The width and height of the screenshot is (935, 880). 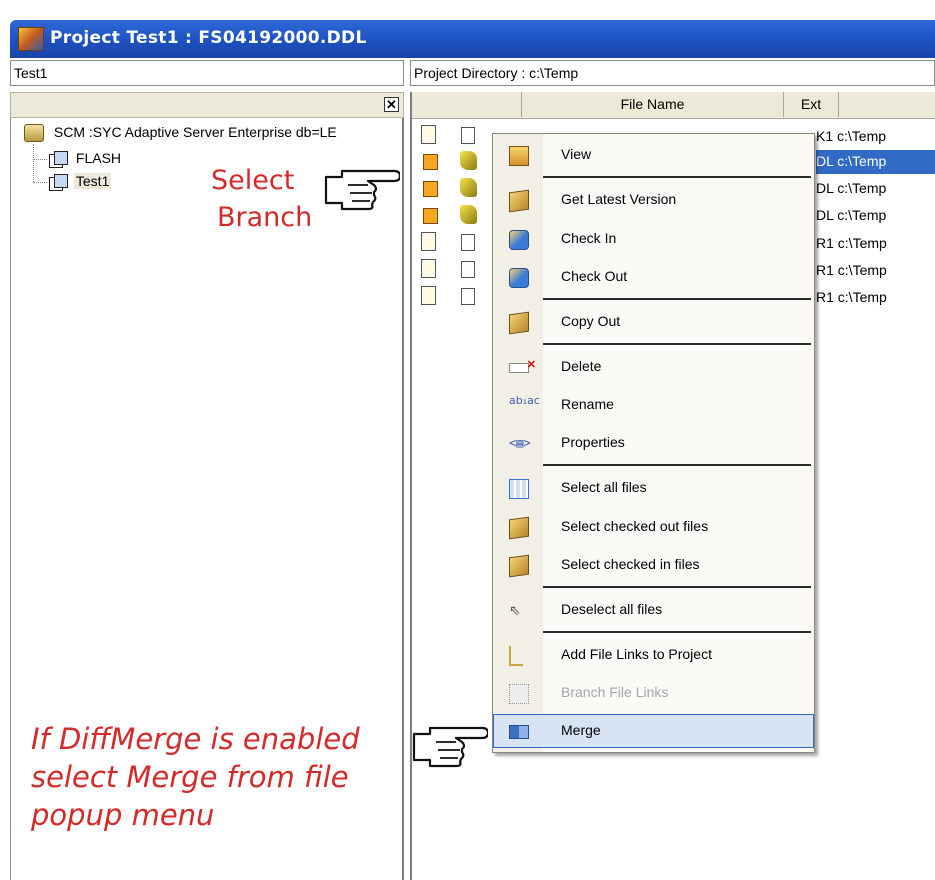 What do you see at coordinates (591, 321) in the screenshot?
I see `menu-item-label: Copy Out` at bounding box center [591, 321].